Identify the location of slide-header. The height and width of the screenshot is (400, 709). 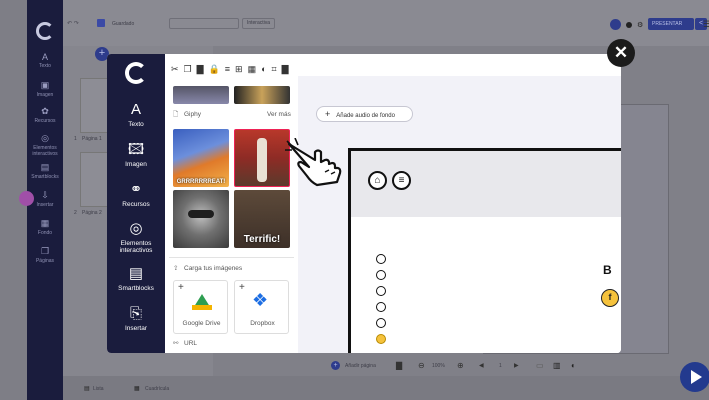
(486, 184).